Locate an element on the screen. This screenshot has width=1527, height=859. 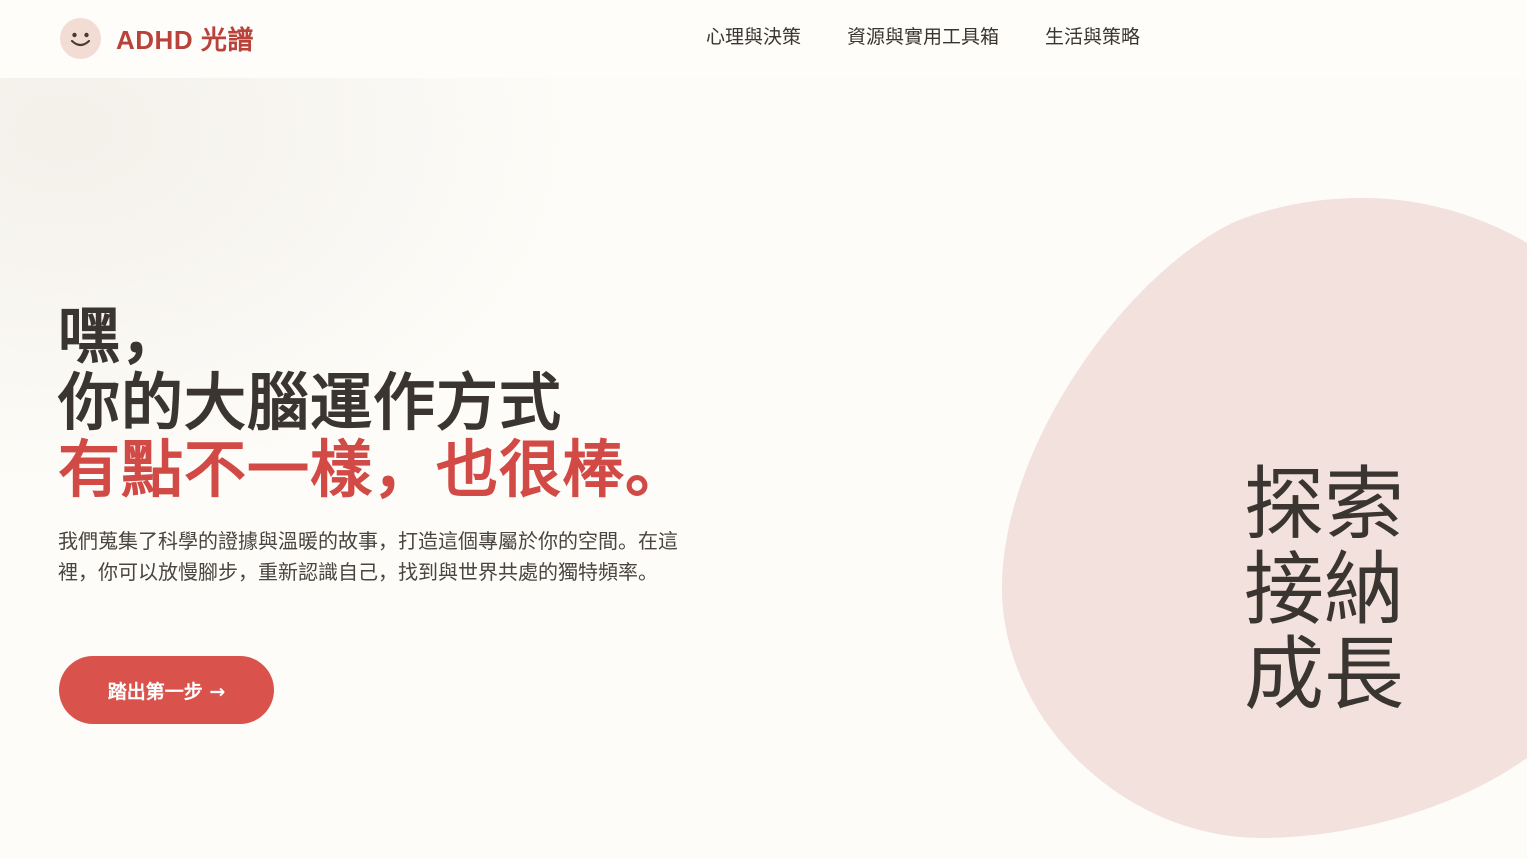
hero-title-line-3: 有點不一樣，也很棒。 is located at coordinates (373, 469).